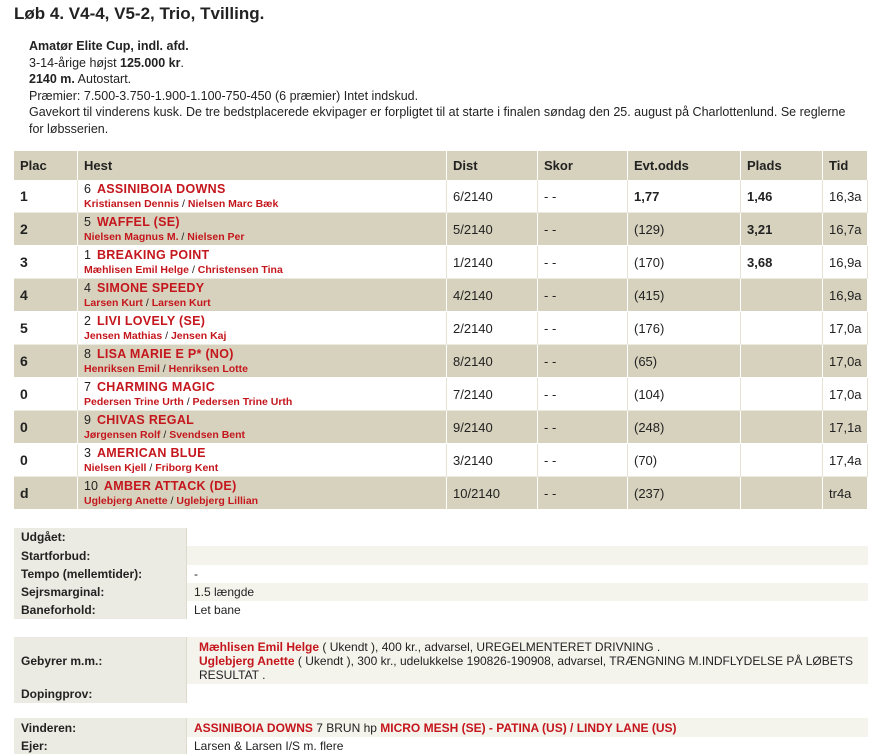 Image resolution: width=880 pixels, height=754 pixels. I want to click on baneforhold-label: Baneforhold:, so click(100, 610).